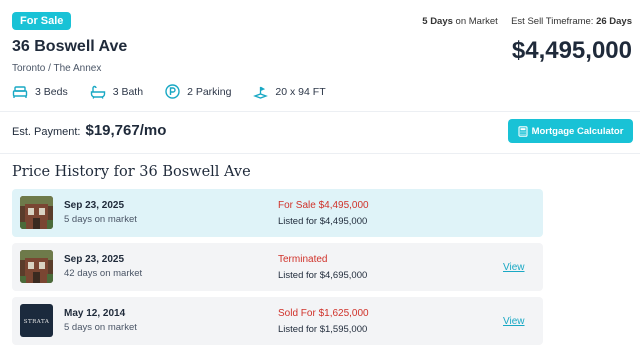 The image size is (640, 356). What do you see at coordinates (303, 259) in the screenshot?
I see `history-status: Terminated` at bounding box center [303, 259].